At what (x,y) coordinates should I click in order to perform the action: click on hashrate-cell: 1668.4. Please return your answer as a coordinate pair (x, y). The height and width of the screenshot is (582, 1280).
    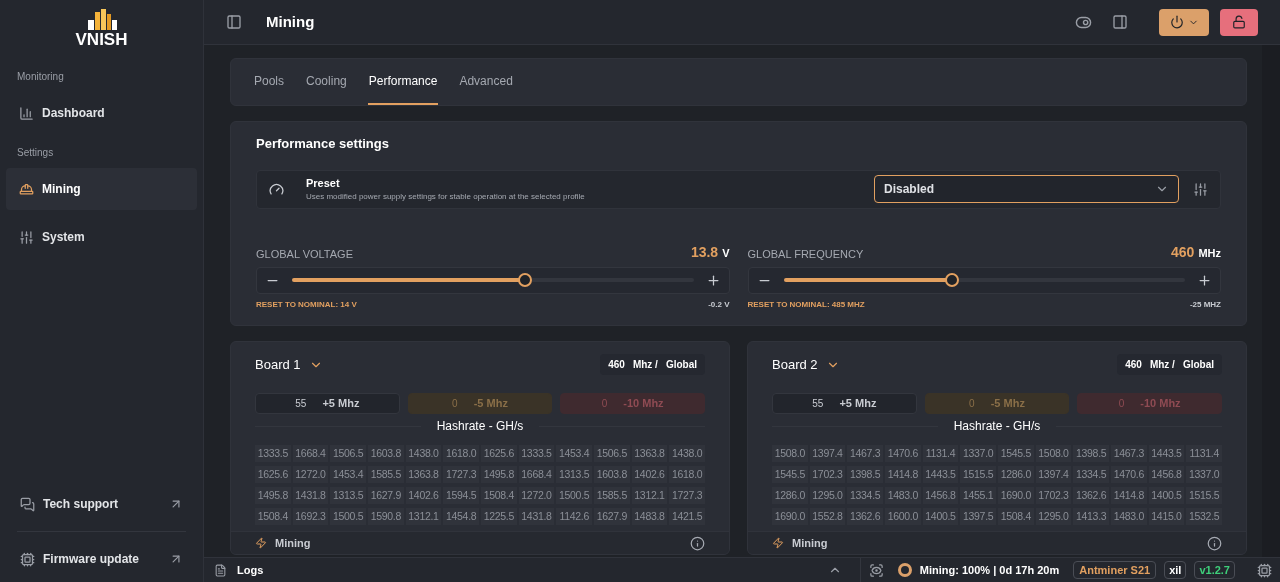
    Looking at the image, I should click on (310, 453).